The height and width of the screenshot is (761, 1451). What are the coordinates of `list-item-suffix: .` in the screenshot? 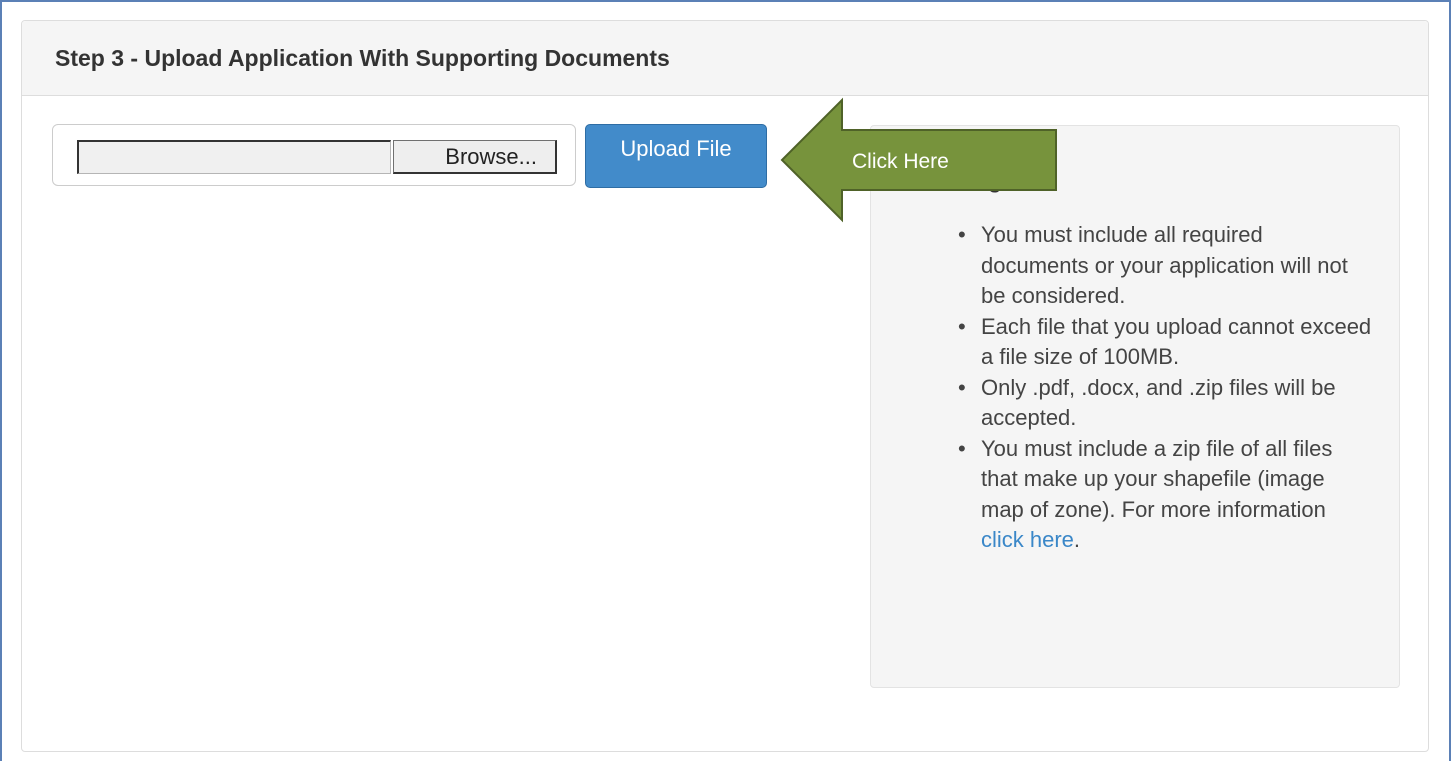 It's located at (1077, 539).